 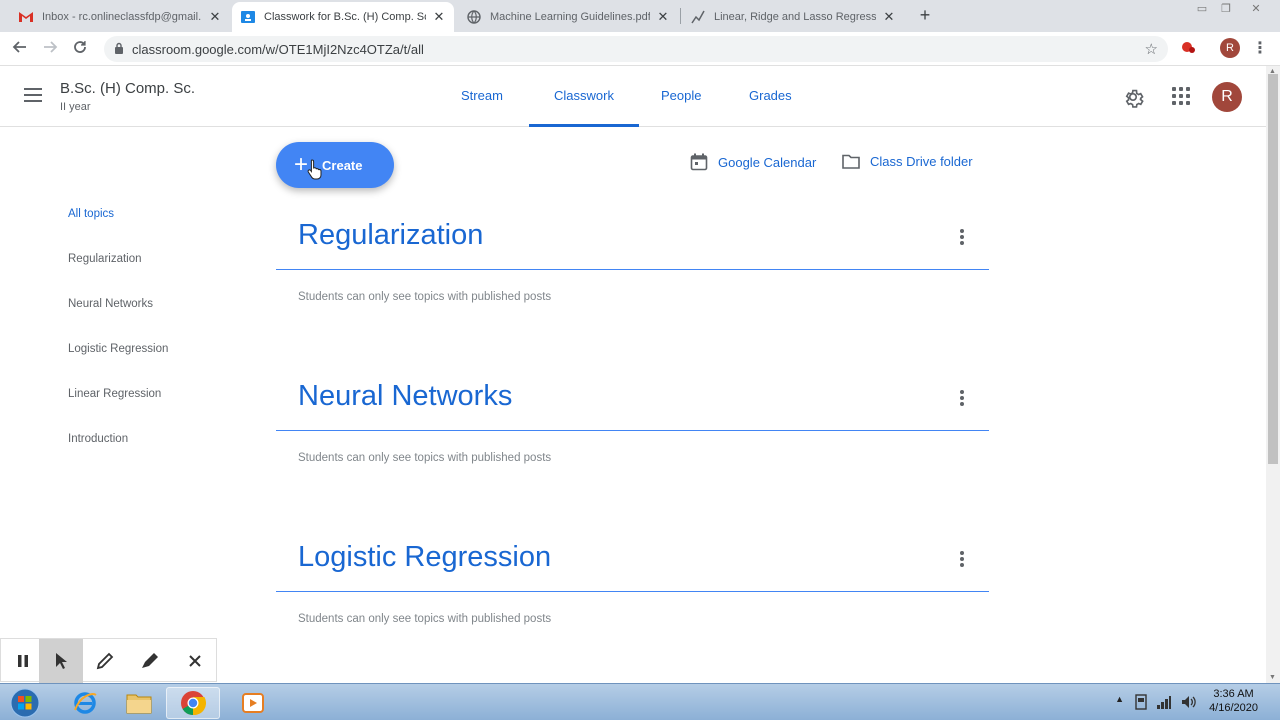 What do you see at coordinates (1181, 96) in the screenshot?
I see `google-apps-icon` at bounding box center [1181, 96].